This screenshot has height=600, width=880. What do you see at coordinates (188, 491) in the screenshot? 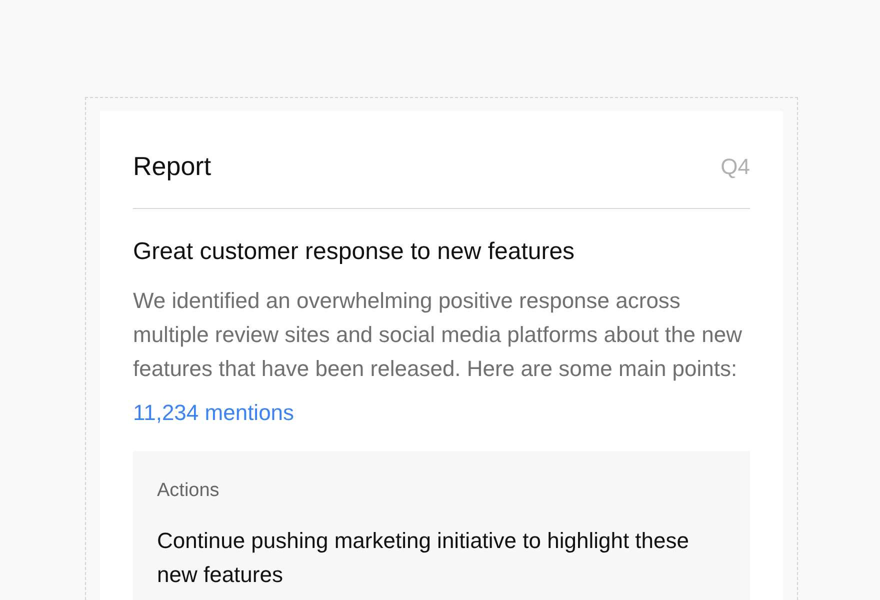
I see `actions-label: Actions` at bounding box center [188, 491].